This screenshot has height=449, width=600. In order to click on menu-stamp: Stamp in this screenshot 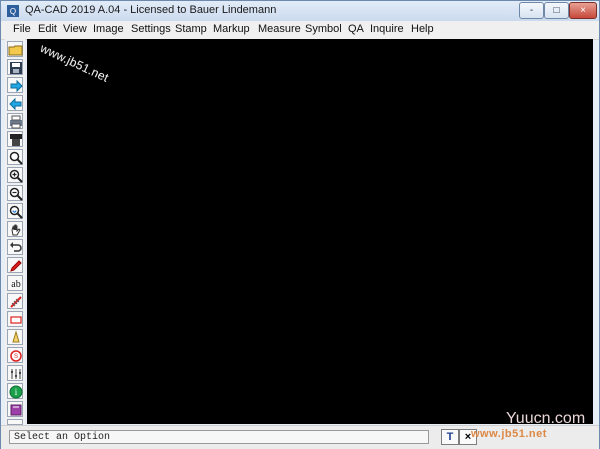, I will do `click(191, 29)`.